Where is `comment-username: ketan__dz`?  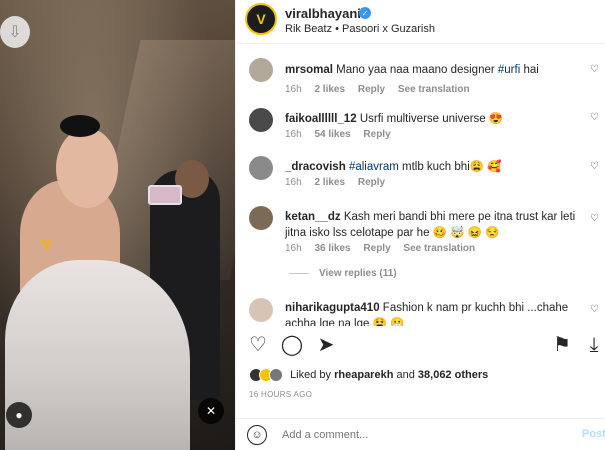 comment-username: ketan__dz is located at coordinates (313, 217).